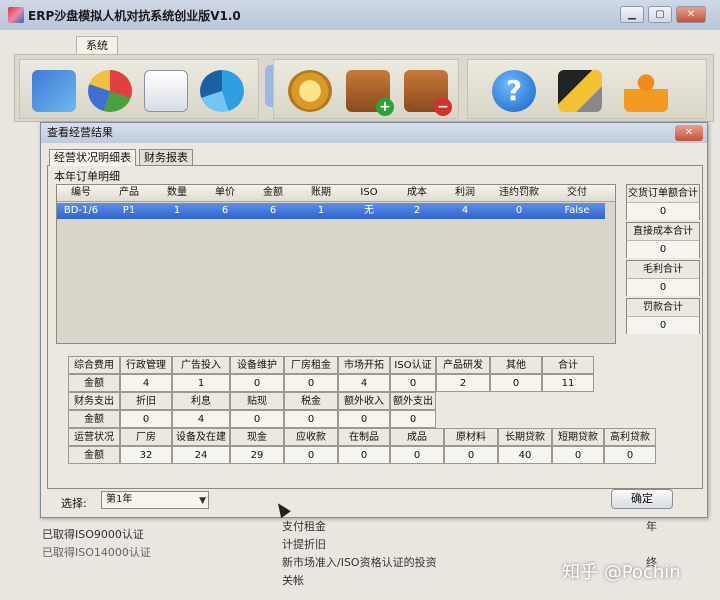 The image size is (720, 600). Describe the element at coordinates (413, 401) in the screenshot. I see `table-header-cell: 额外支出` at that location.